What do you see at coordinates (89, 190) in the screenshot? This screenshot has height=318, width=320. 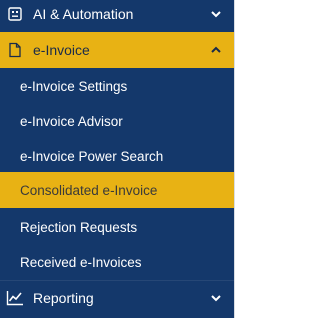 I see `sidebar-item-label: Consolidated e-Invoice` at bounding box center [89, 190].